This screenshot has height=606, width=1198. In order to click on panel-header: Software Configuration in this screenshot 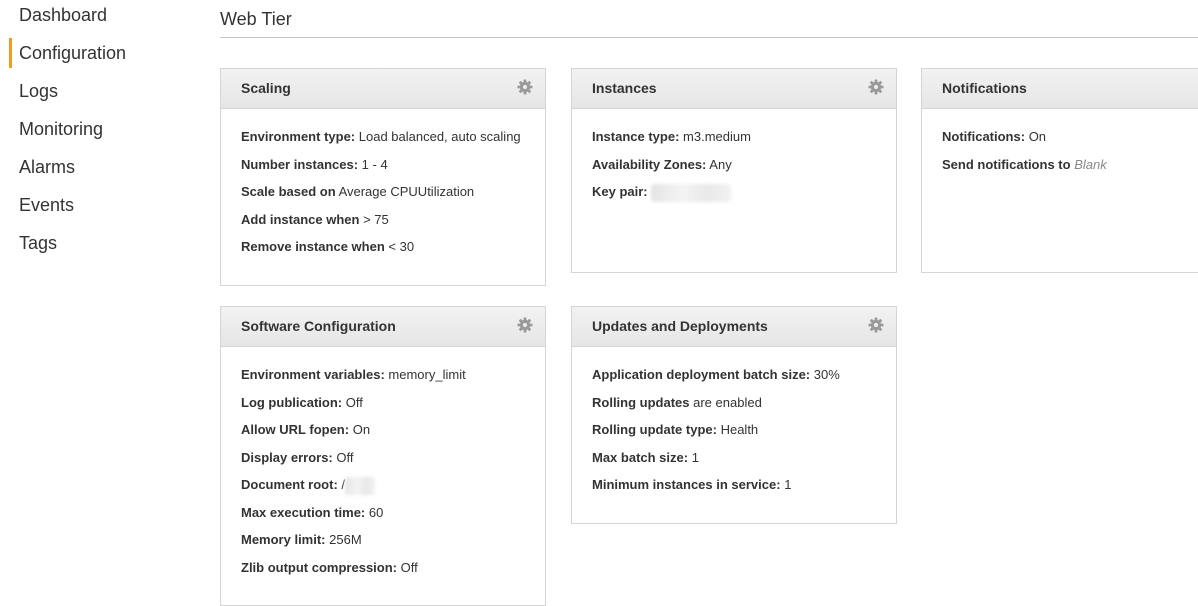, I will do `click(383, 327)`.